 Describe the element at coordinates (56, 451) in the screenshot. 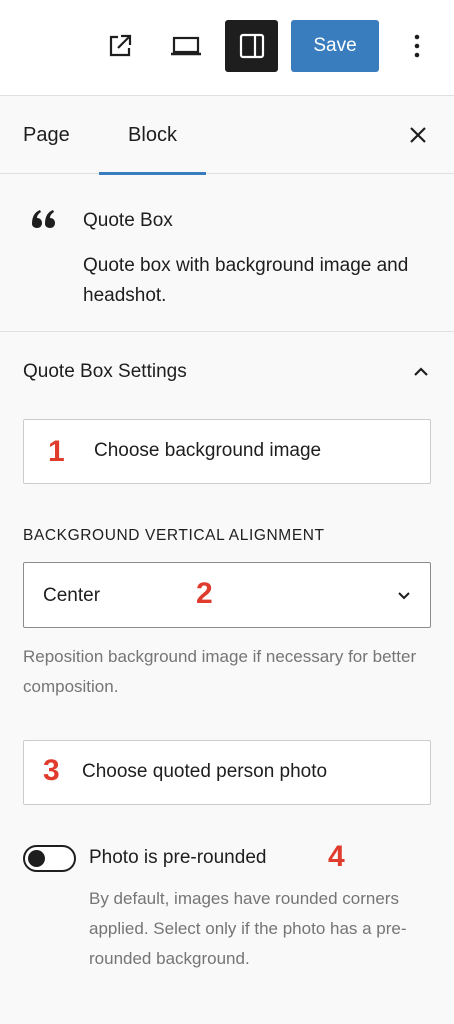

I see `annotation-marker-1: 1` at that location.